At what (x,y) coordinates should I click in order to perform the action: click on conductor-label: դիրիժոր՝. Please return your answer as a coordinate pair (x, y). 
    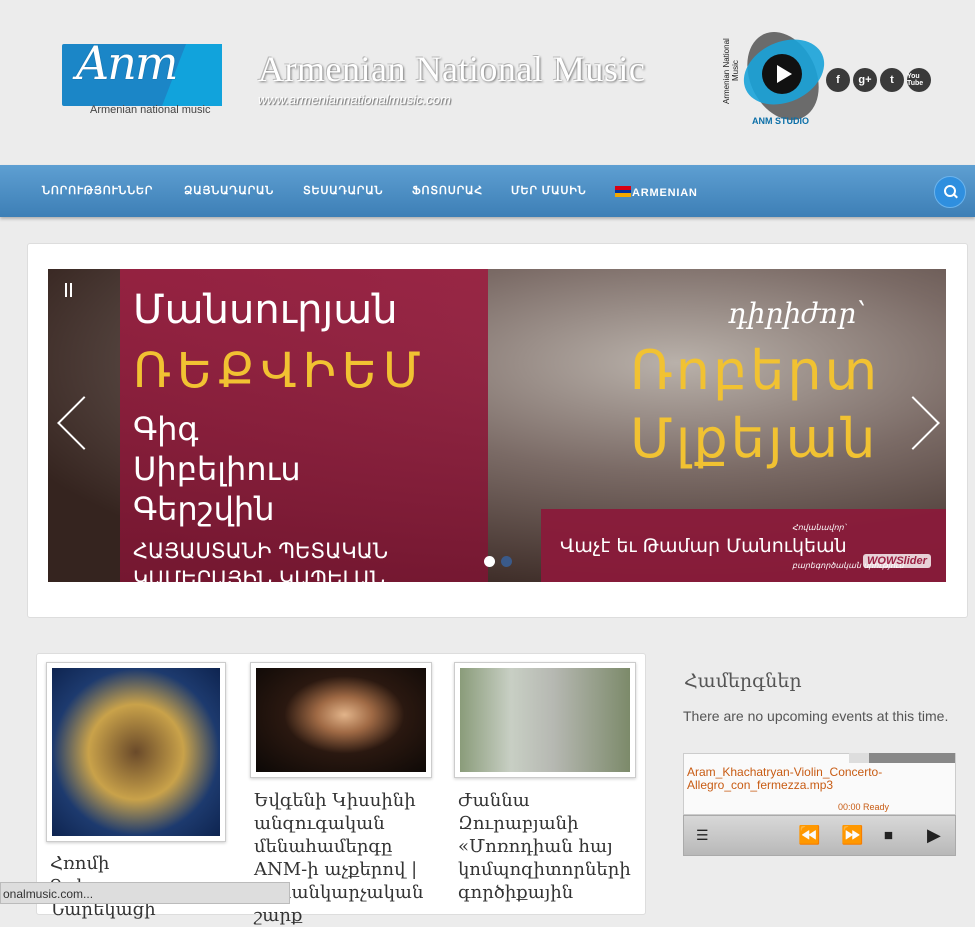
    Looking at the image, I should click on (797, 313).